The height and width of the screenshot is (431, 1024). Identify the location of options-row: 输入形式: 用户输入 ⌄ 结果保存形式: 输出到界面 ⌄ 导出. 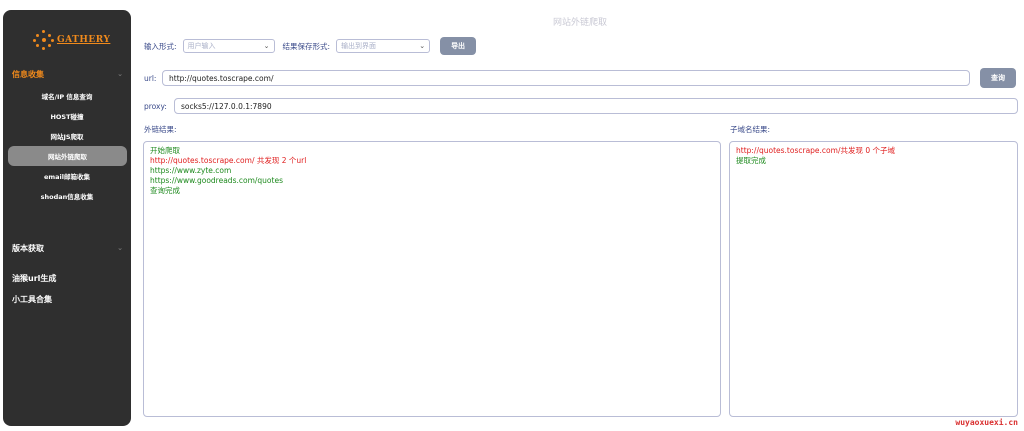
(310, 46).